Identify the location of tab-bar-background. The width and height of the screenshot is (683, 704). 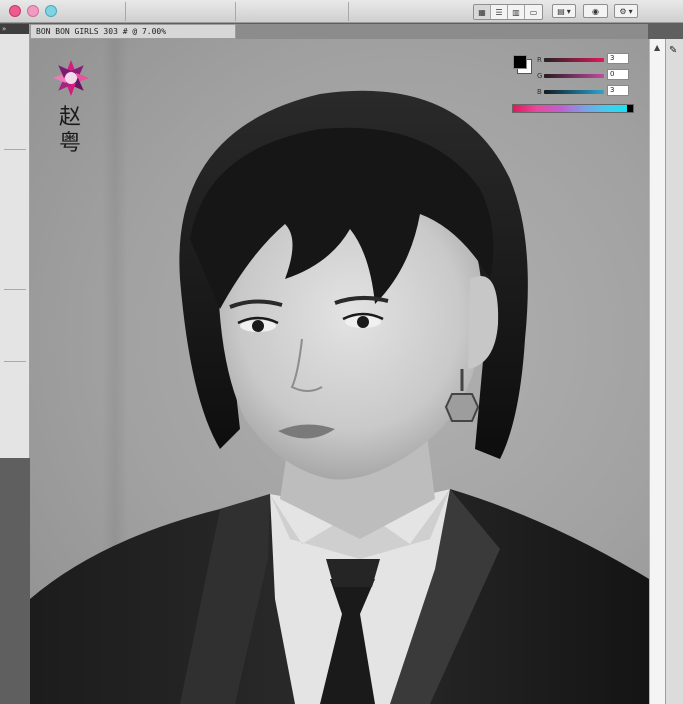
(442, 31).